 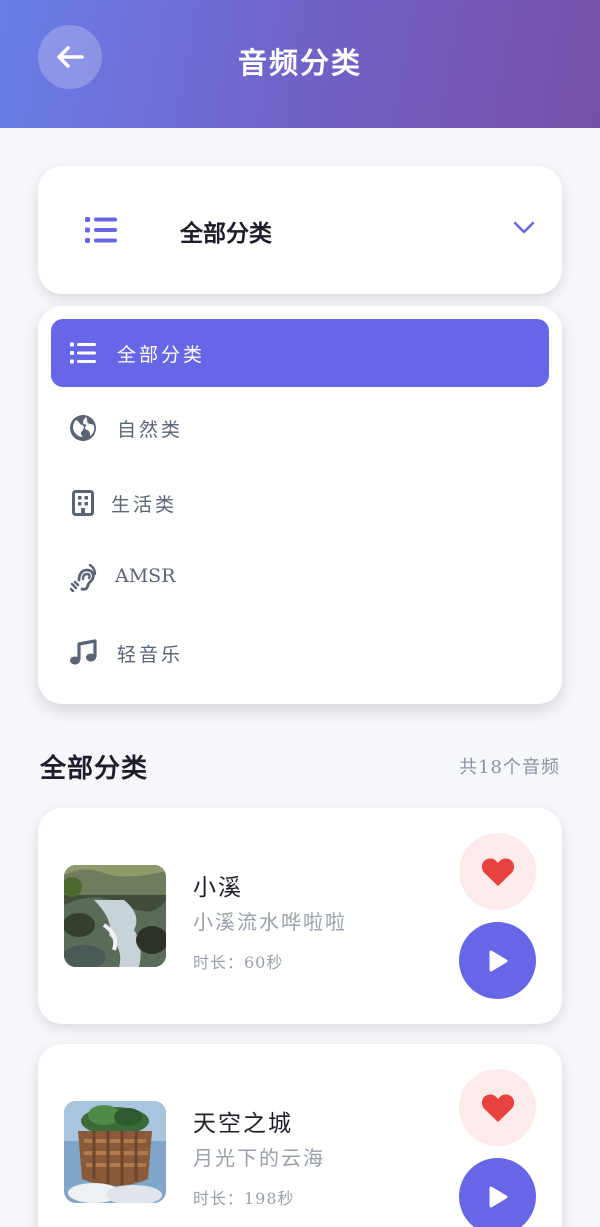 I want to click on category-option-life: 生活类, so click(x=300, y=503).